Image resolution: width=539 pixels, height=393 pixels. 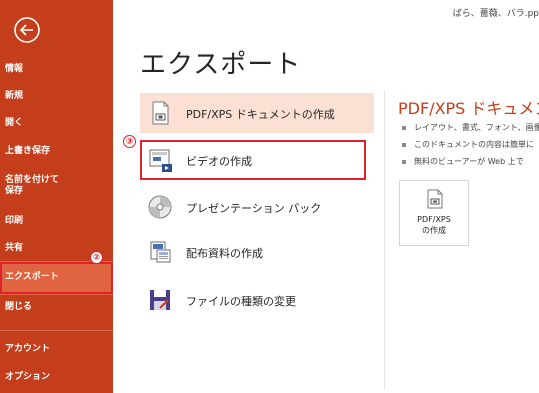 What do you see at coordinates (224, 253) in the screenshot?
I see `option-label: 配布資料の作成` at bounding box center [224, 253].